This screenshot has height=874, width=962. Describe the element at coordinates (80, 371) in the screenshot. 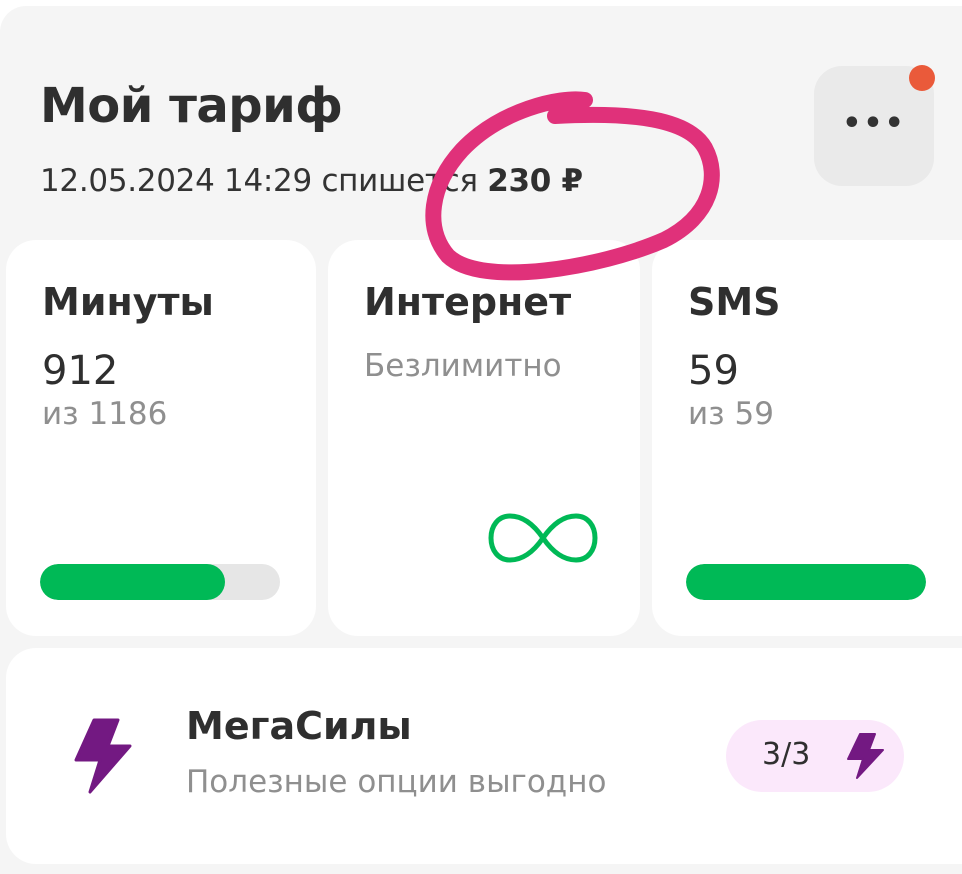

I see `minutes-value: 912` at that location.